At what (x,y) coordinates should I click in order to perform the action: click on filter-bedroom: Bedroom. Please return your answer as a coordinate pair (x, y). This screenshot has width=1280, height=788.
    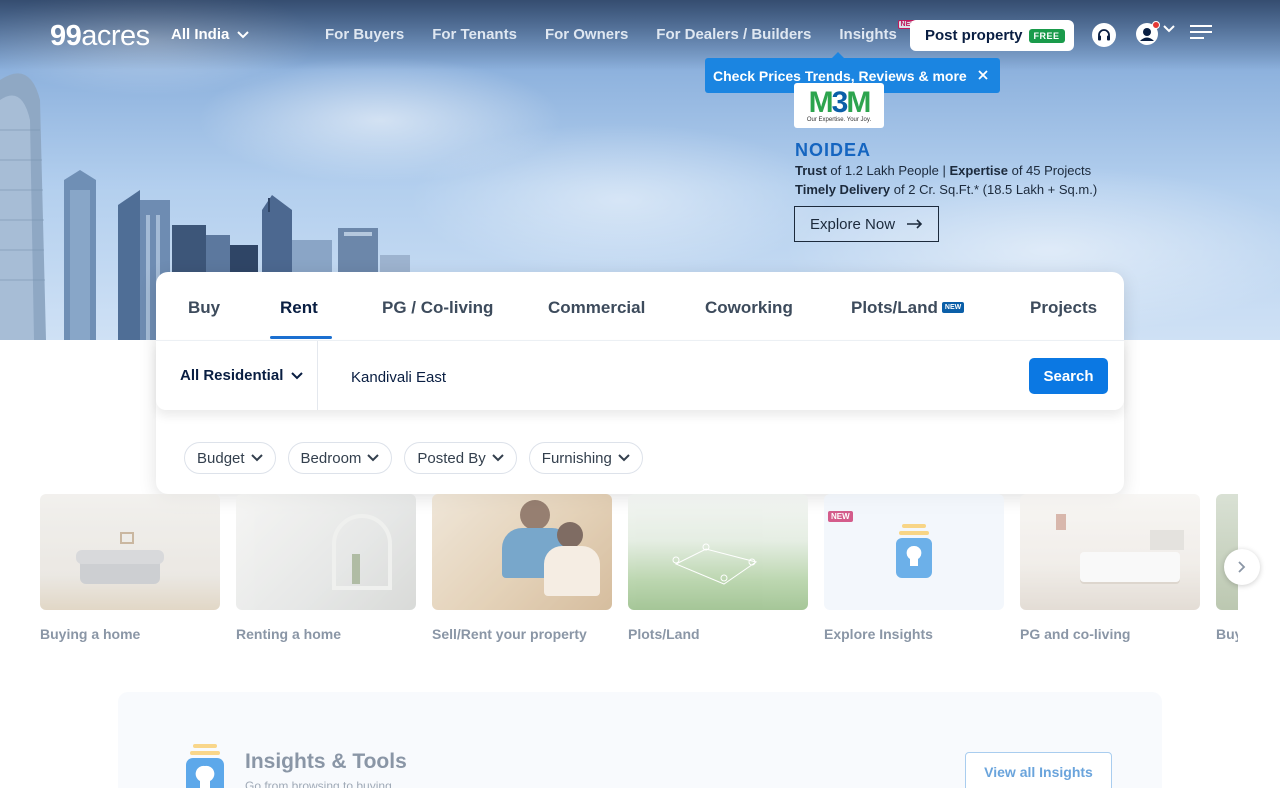
    Looking at the image, I should click on (340, 458).